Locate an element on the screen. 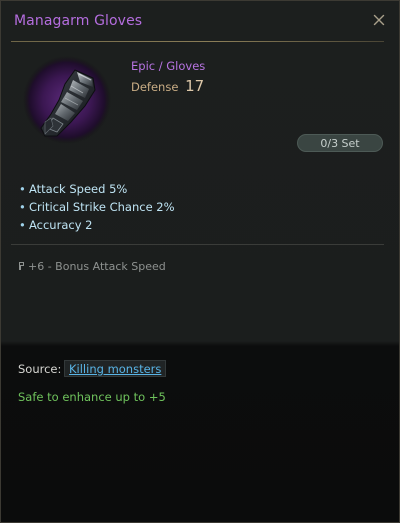 This screenshot has height=523, width=400. section-divider is located at coordinates (197, 244).